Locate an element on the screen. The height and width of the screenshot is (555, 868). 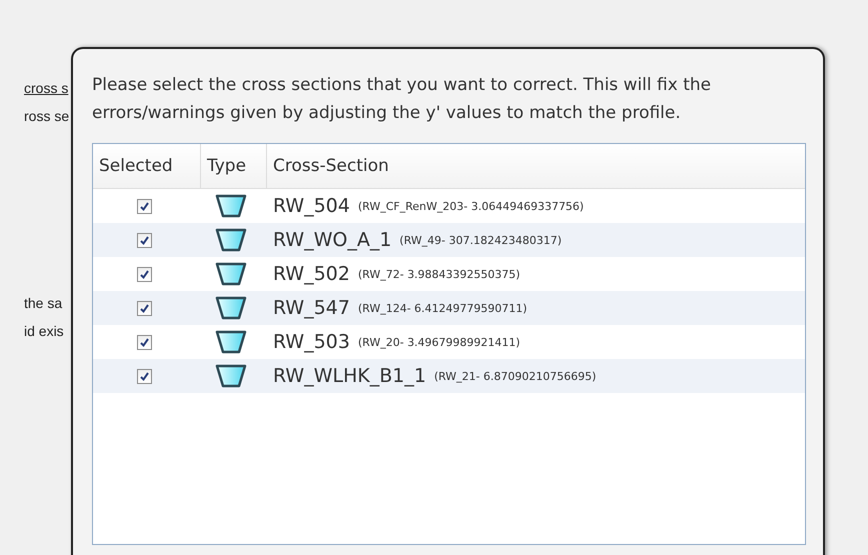
section-detail: (RW_21- 6.87090210756695) is located at coordinates (515, 376).